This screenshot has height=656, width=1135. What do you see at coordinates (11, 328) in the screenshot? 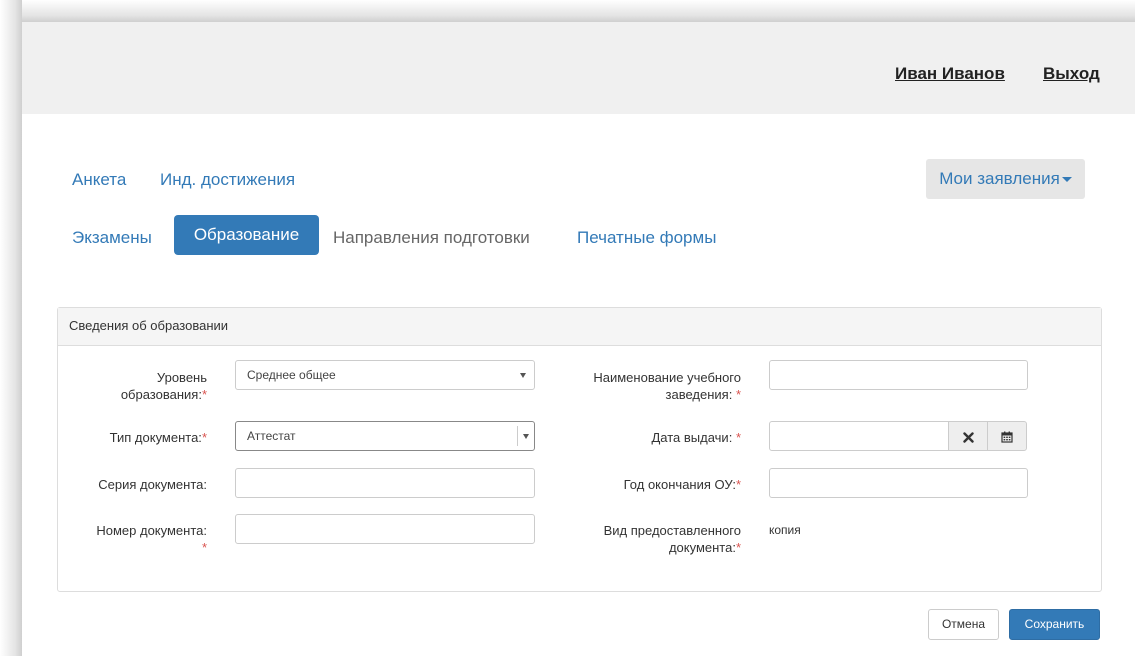
I see `window-shadow-left` at bounding box center [11, 328].